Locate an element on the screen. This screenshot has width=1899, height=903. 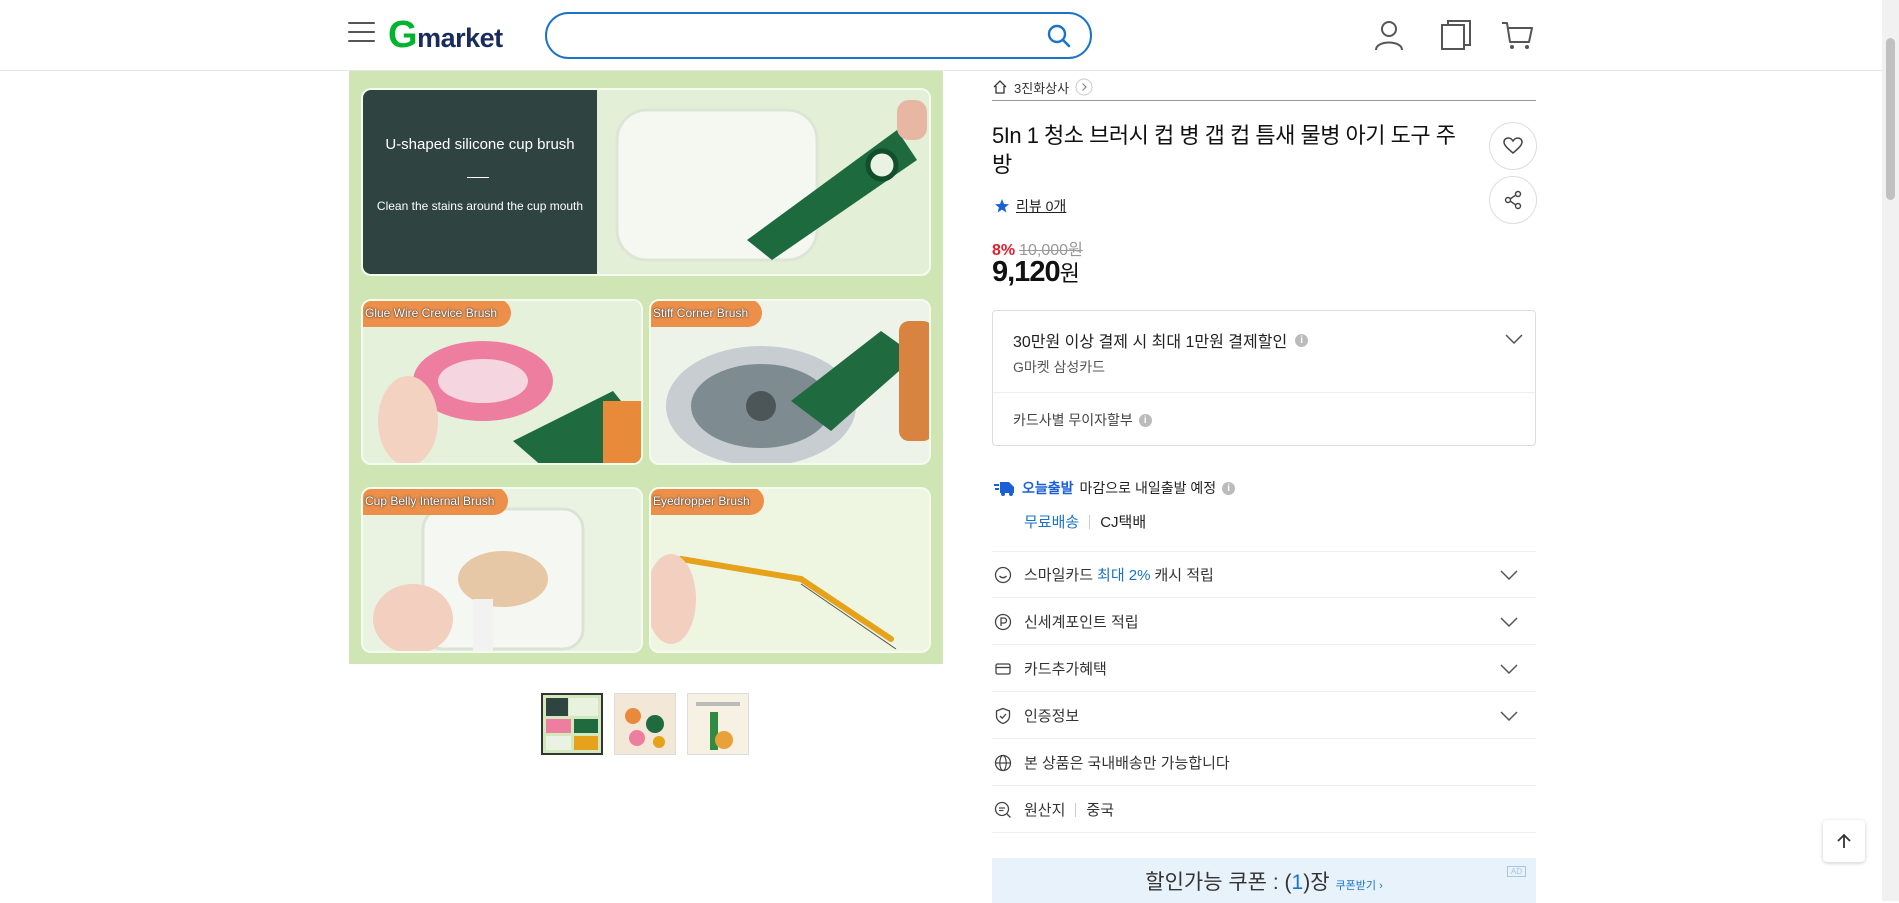
thumbnail-1-image is located at coordinates (572, 724).